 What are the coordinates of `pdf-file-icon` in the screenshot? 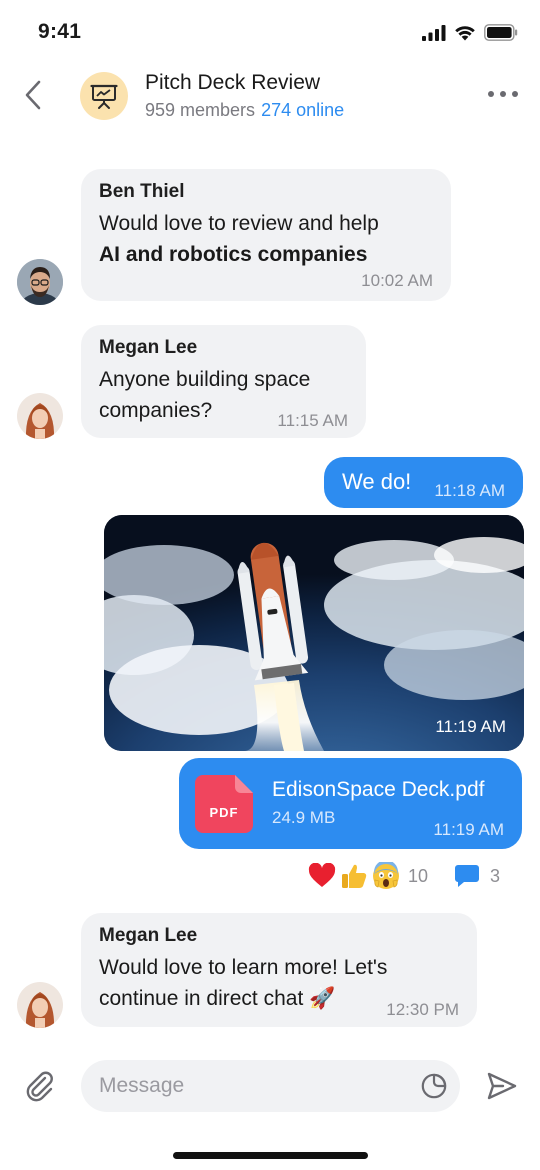 It's located at (224, 804).